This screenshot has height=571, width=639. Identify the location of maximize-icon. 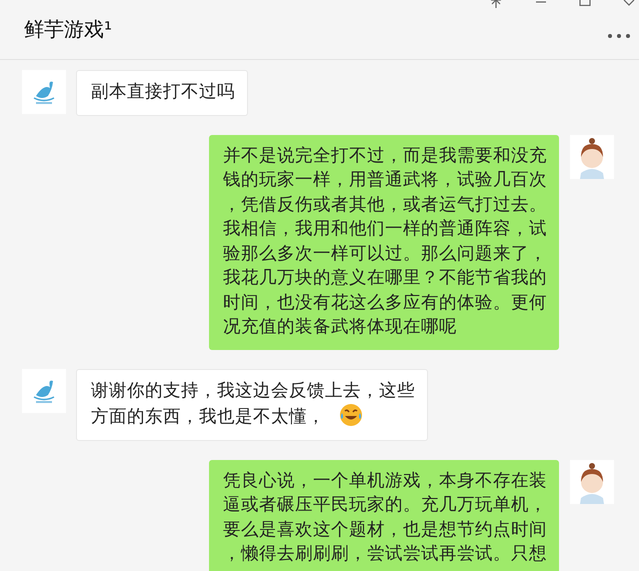
(585, 3).